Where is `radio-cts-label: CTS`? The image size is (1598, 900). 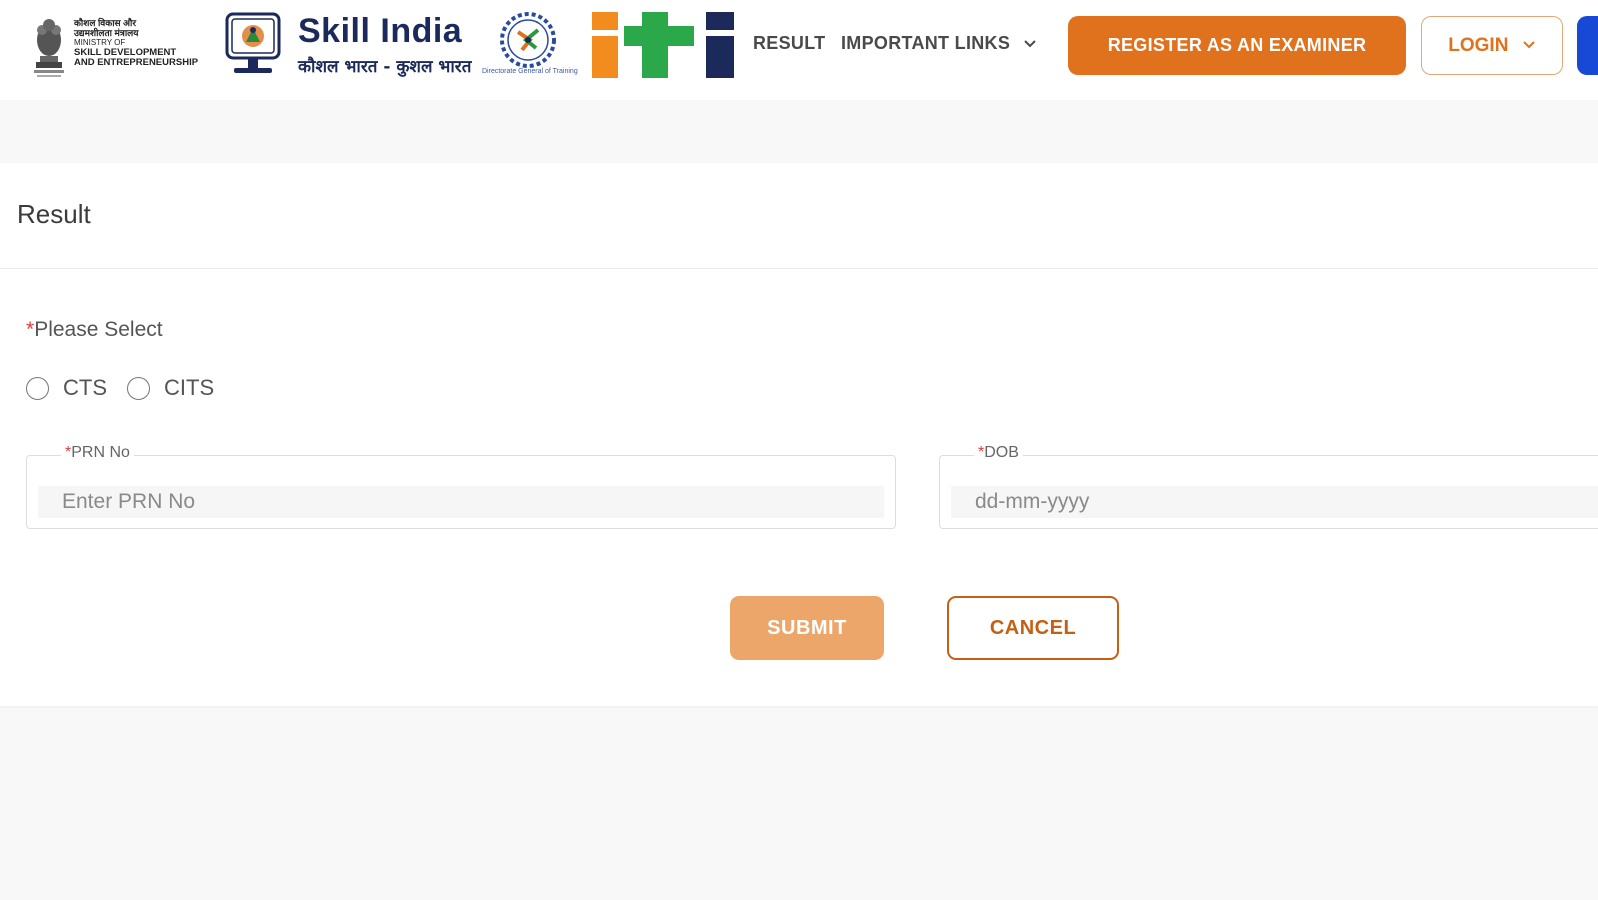 radio-cts-label: CTS is located at coordinates (85, 388).